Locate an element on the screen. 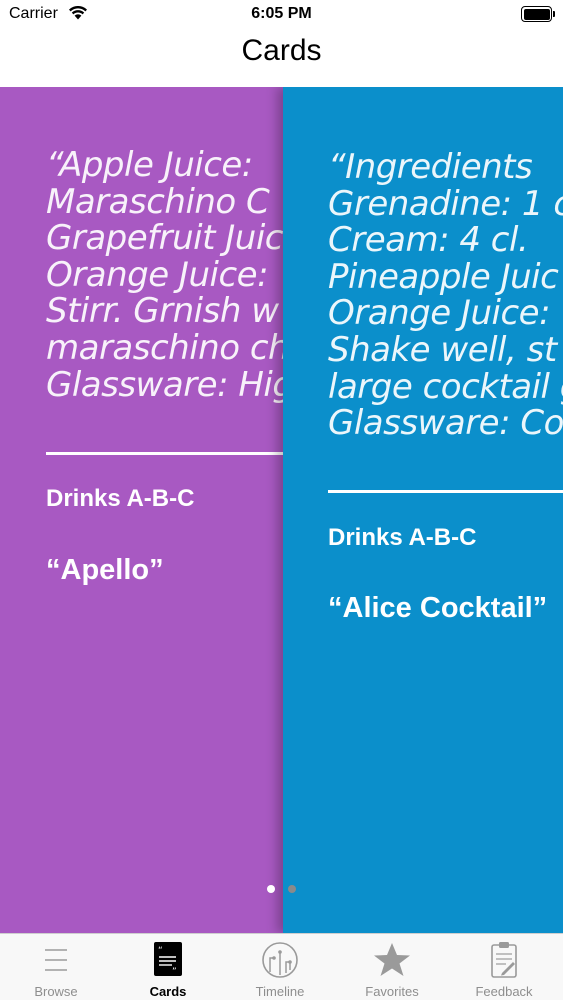 Image resolution: width=563 pixels, height=1000 pixels. card-drink-name: “Alice Cocktail” is located at coordinates (438, 608).